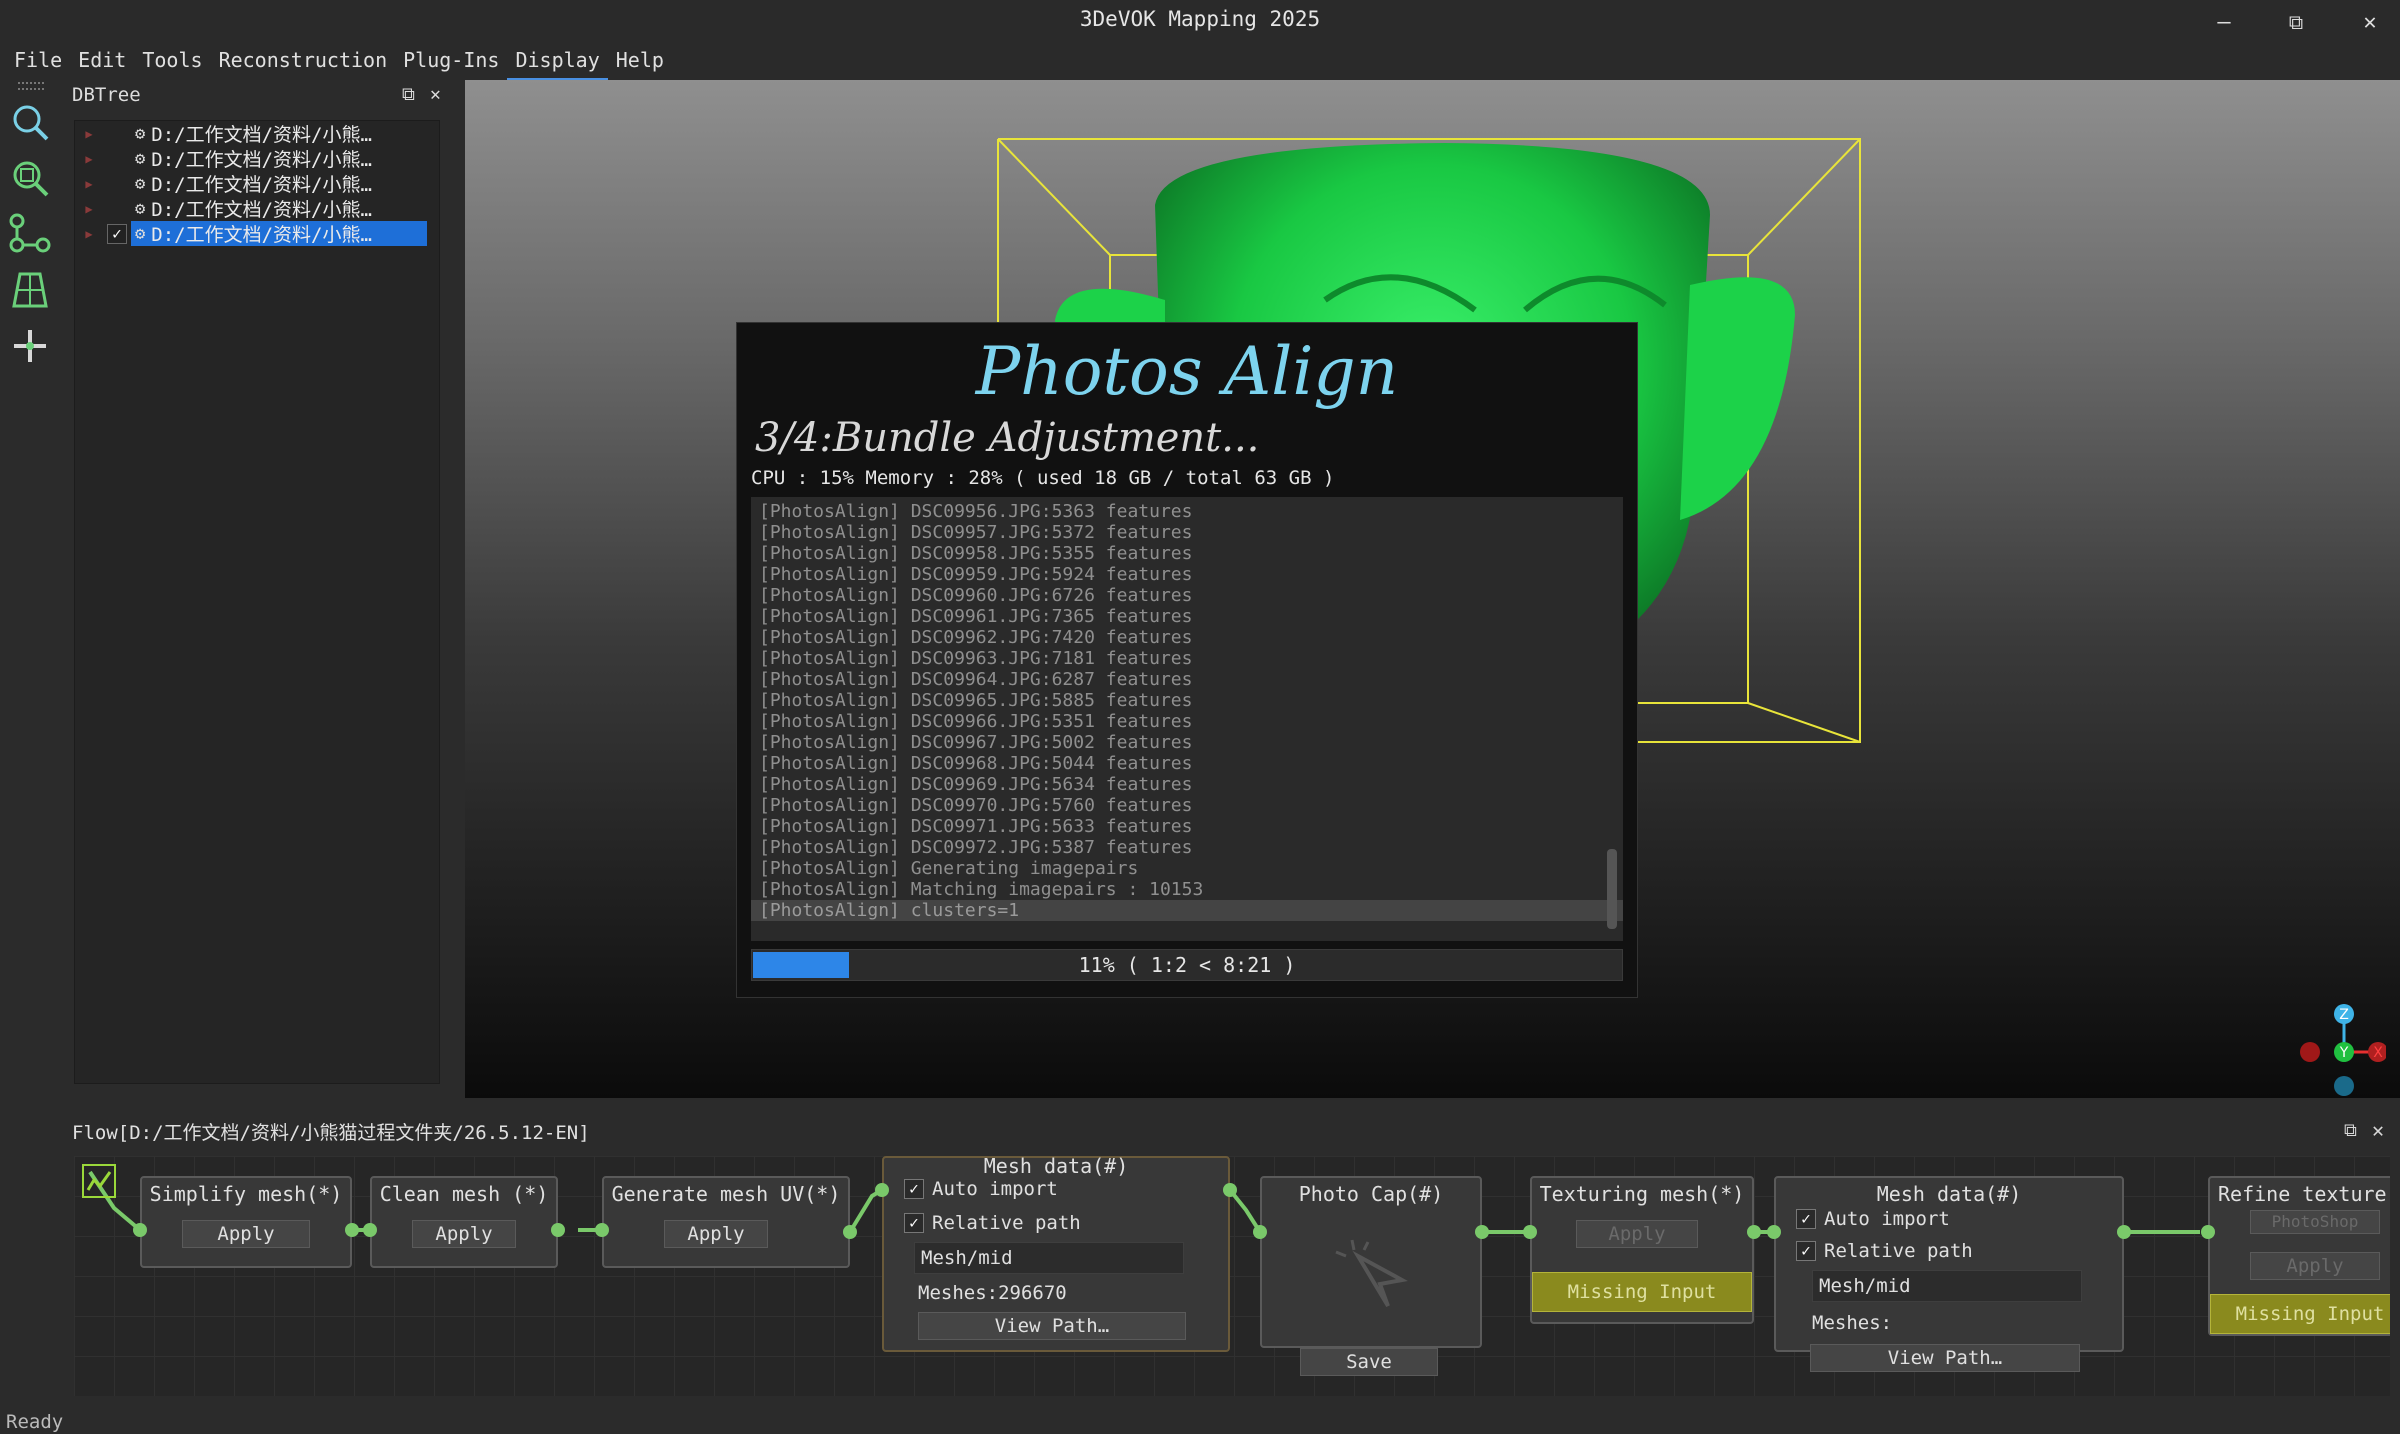 Image resolution: width=2400 pixels, height=1434 pixels. Describe the element at coordinates (172, 62) in the screenshot. I see `menu-tools: Tools` at that location.